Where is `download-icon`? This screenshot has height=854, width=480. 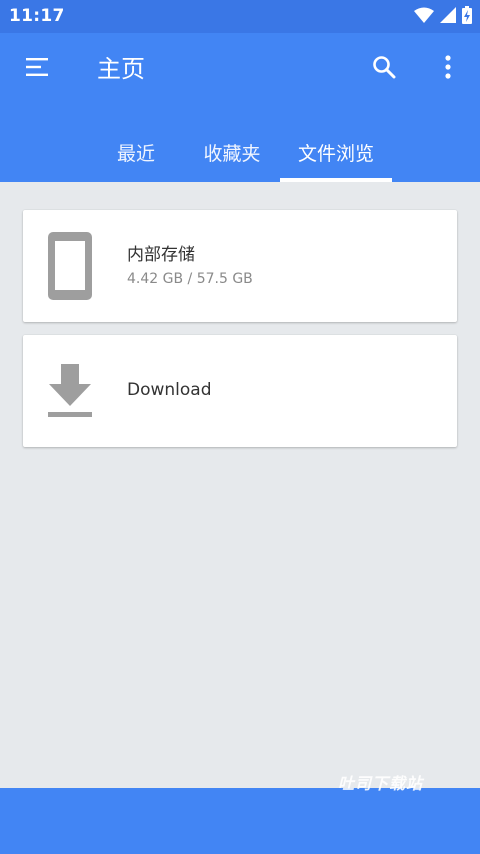 download-icon is located at coordinates (70, 391).